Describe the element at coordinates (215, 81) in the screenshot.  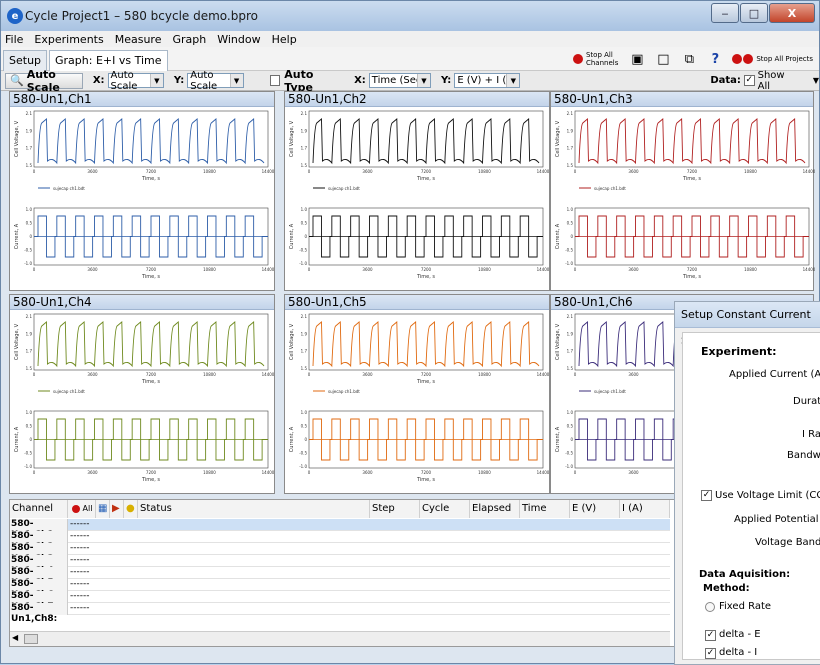
I see `y-axis-select: Auto Scale ▼` at that location.